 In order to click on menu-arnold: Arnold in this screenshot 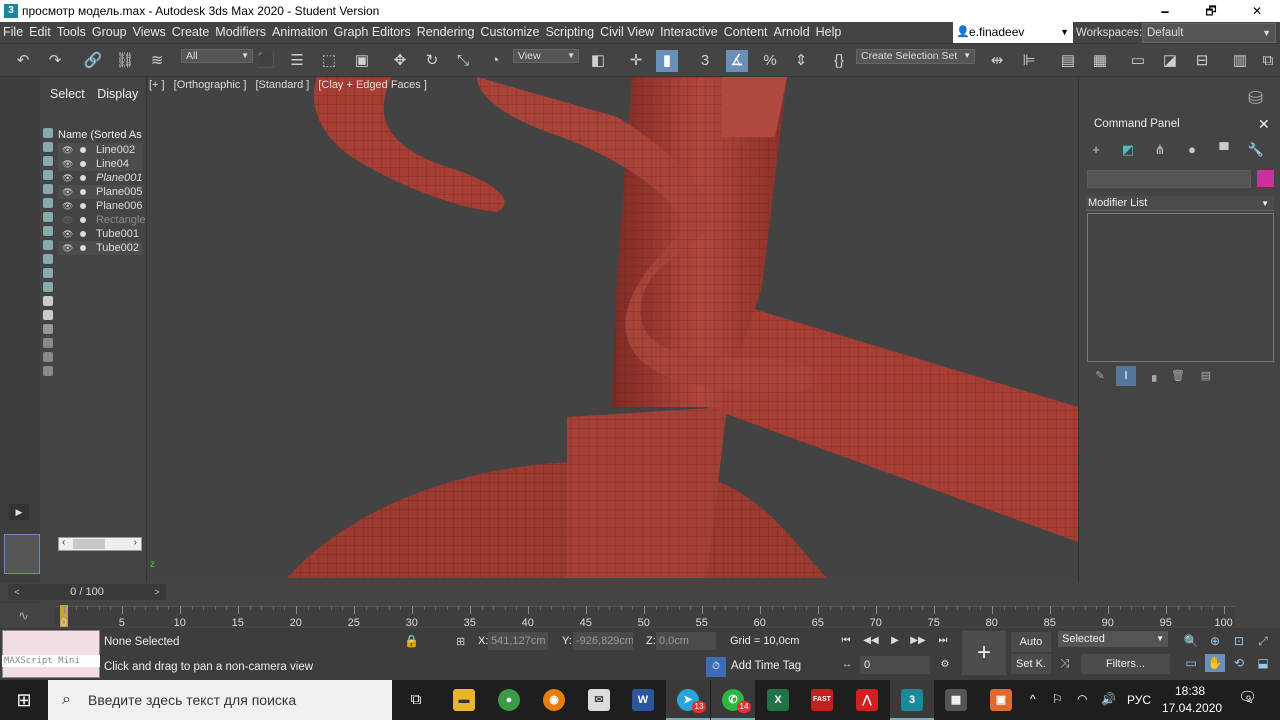, I will do `click(792, 32)`.